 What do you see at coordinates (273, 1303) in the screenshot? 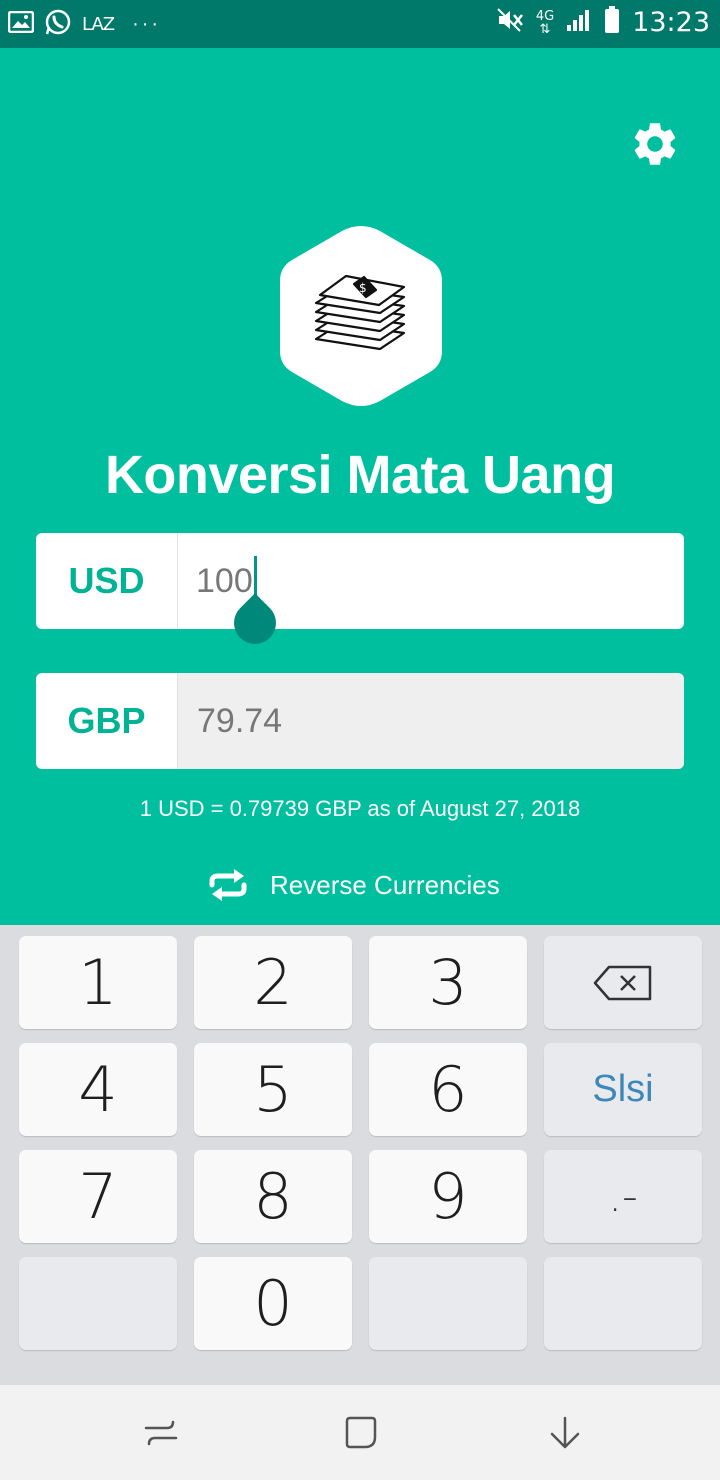
I see `key-0: 0` at bounding box center [273, 1303].